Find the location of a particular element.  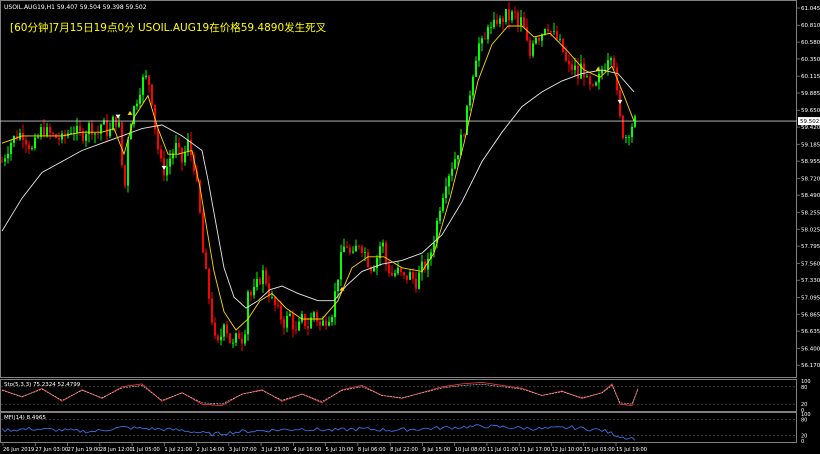

time-tick-label: 15 Jul 19:00 is located at coordinates (631, 450).